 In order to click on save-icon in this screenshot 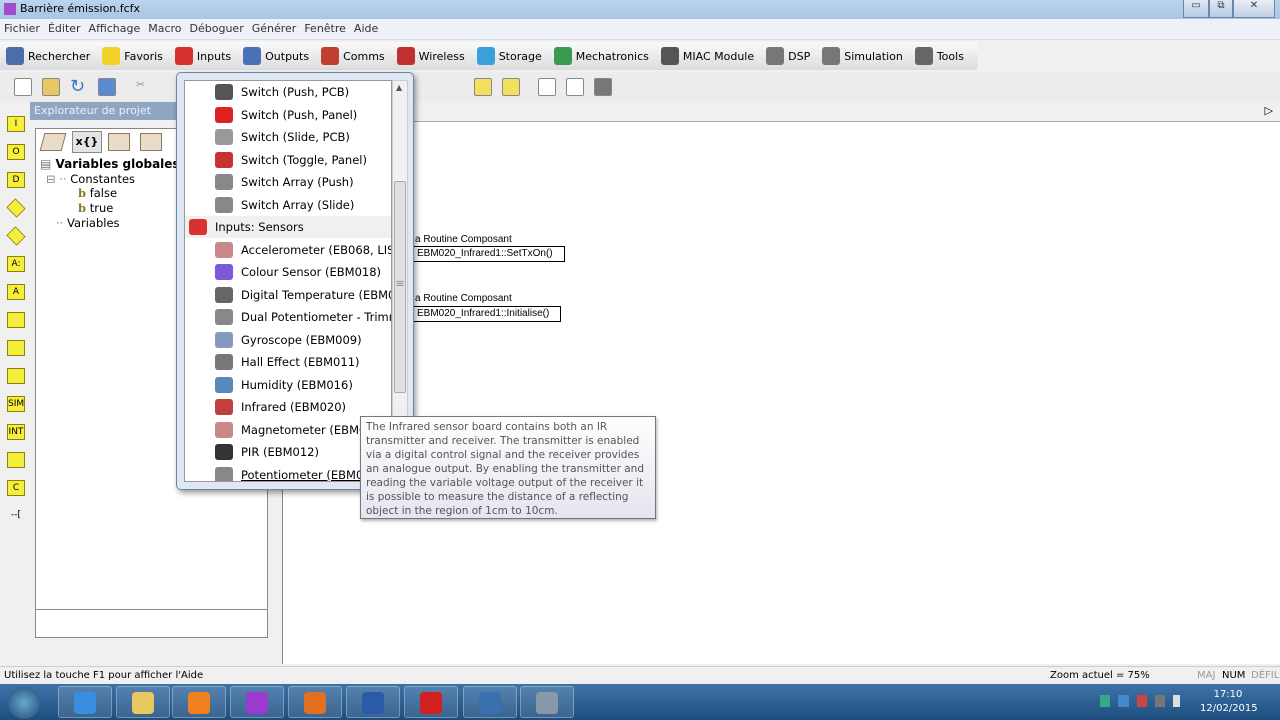, I will do `click(107, 87)`.